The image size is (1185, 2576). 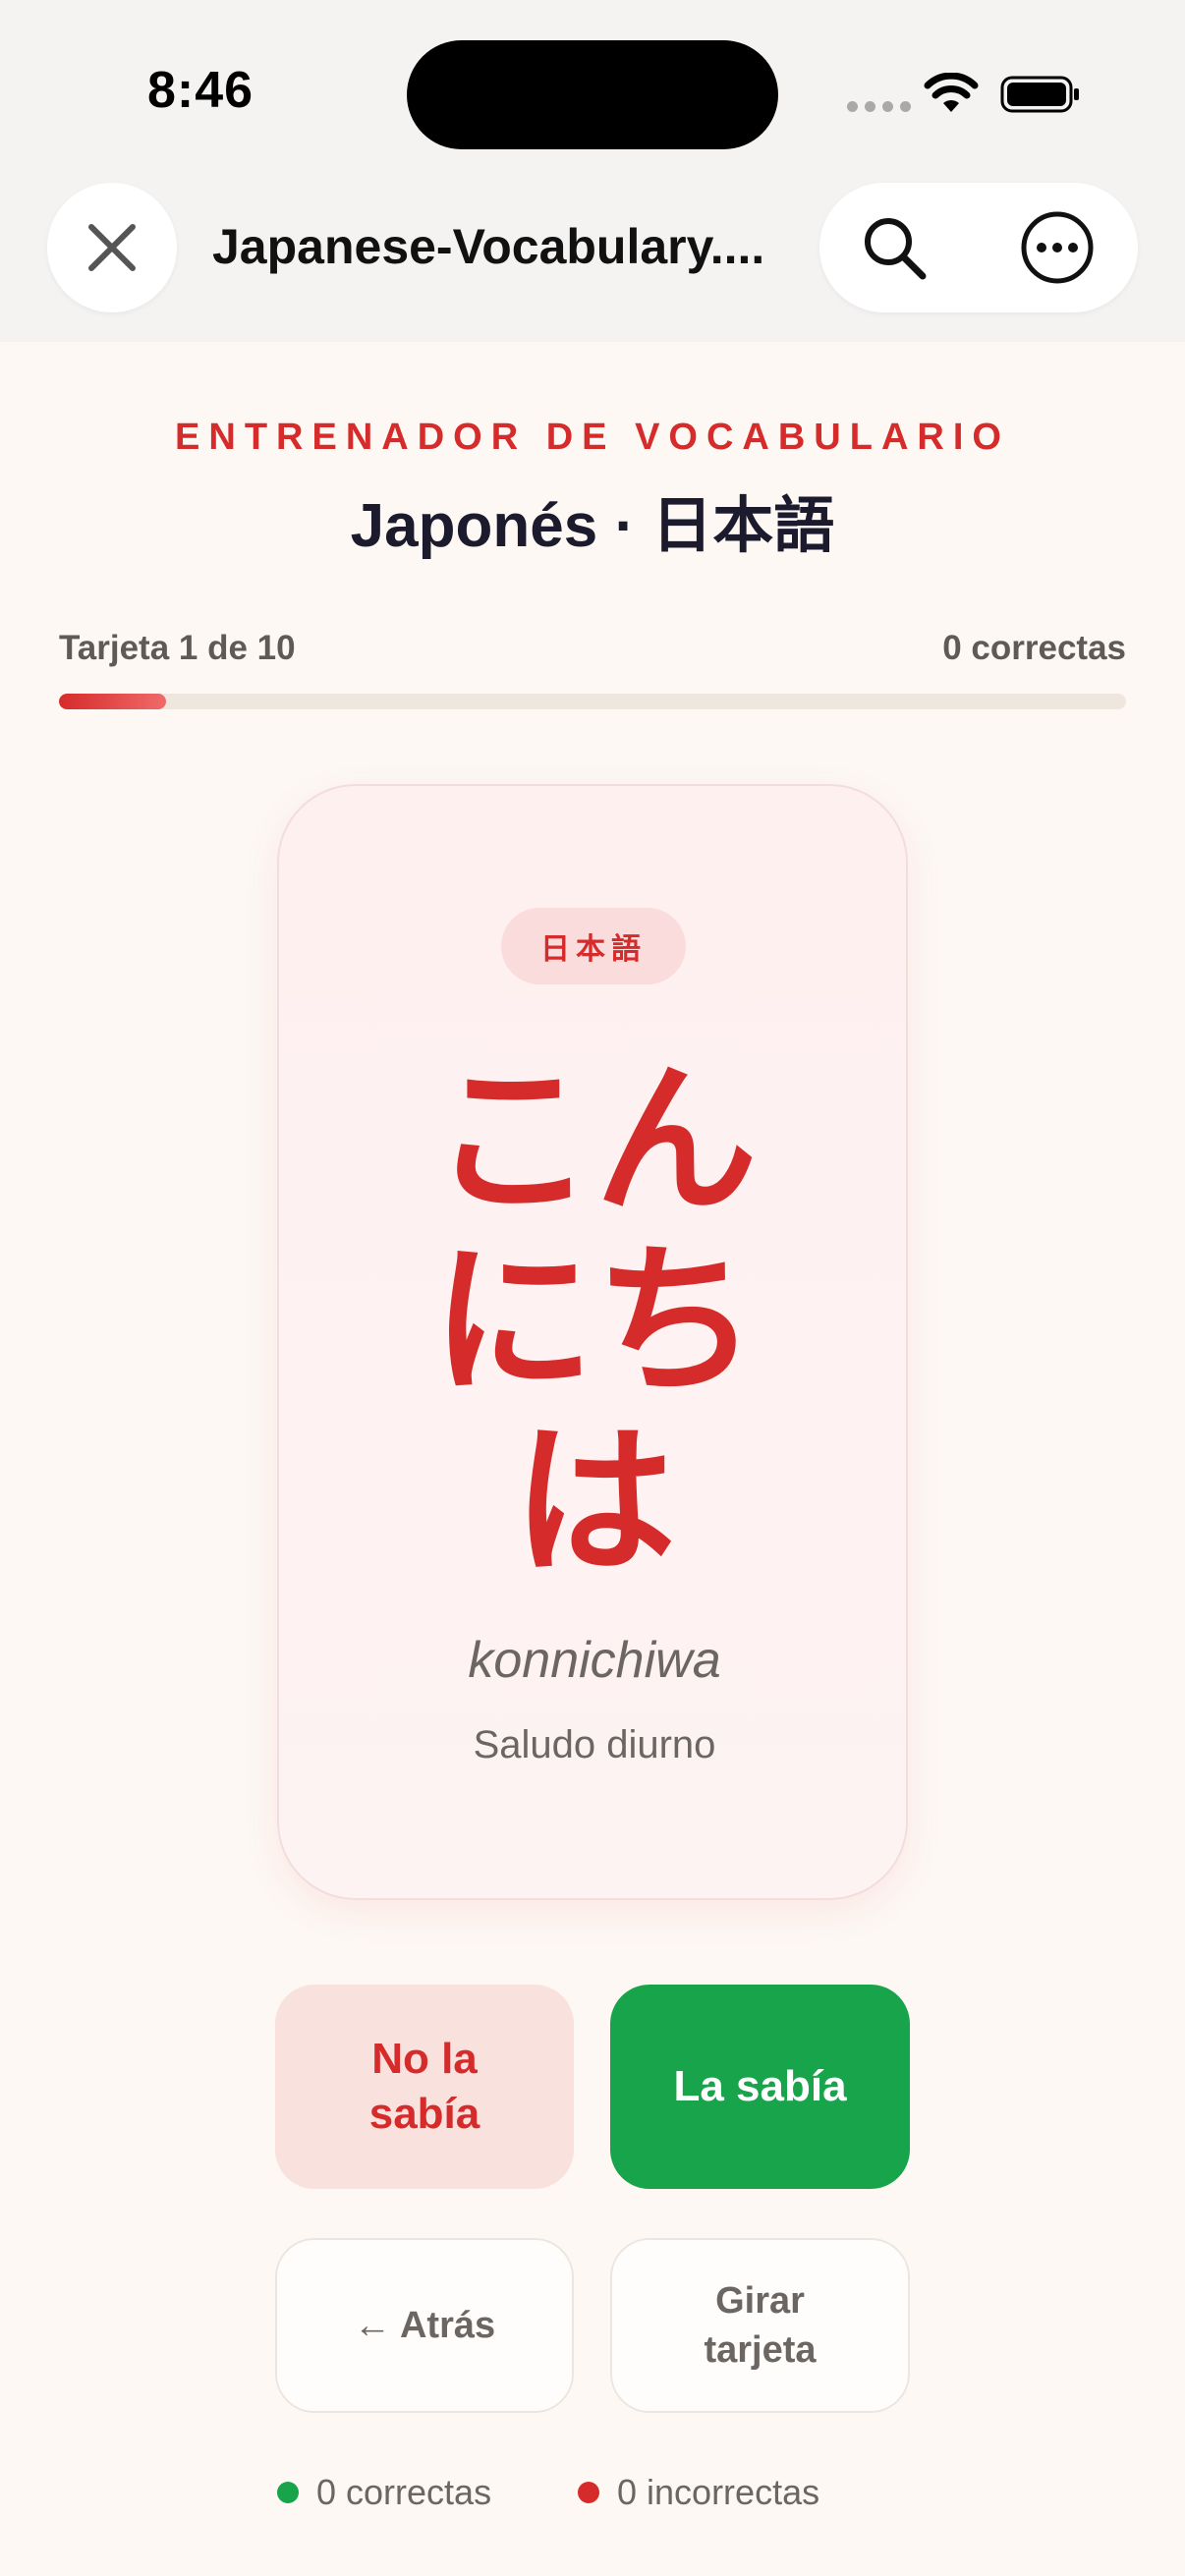 What do you see at coordinates (113, 701) in the screenshot?
I see `progress-fill` at bounding box center [113, 701].